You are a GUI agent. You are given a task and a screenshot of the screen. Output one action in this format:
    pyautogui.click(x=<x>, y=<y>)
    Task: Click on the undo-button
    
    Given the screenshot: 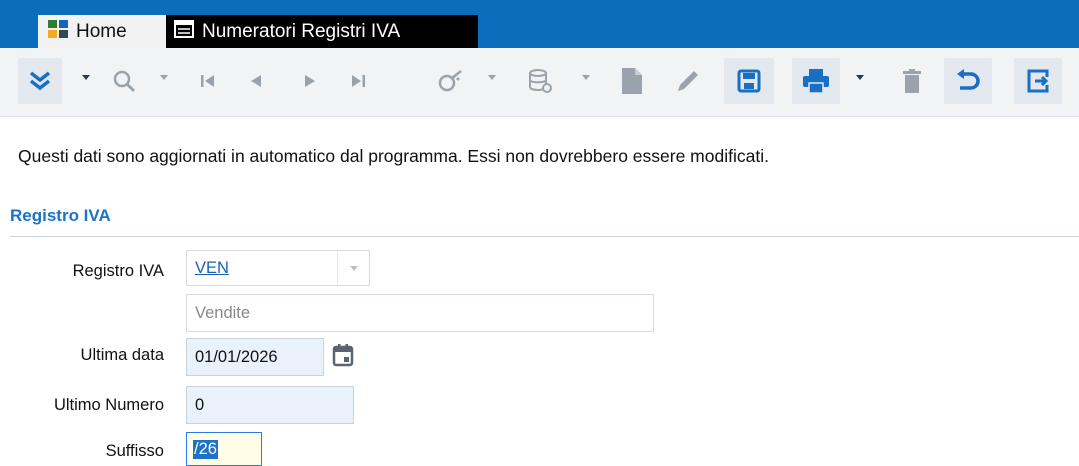 What is the action you would take?
    pyautogui.click(x=968, y=81)
    